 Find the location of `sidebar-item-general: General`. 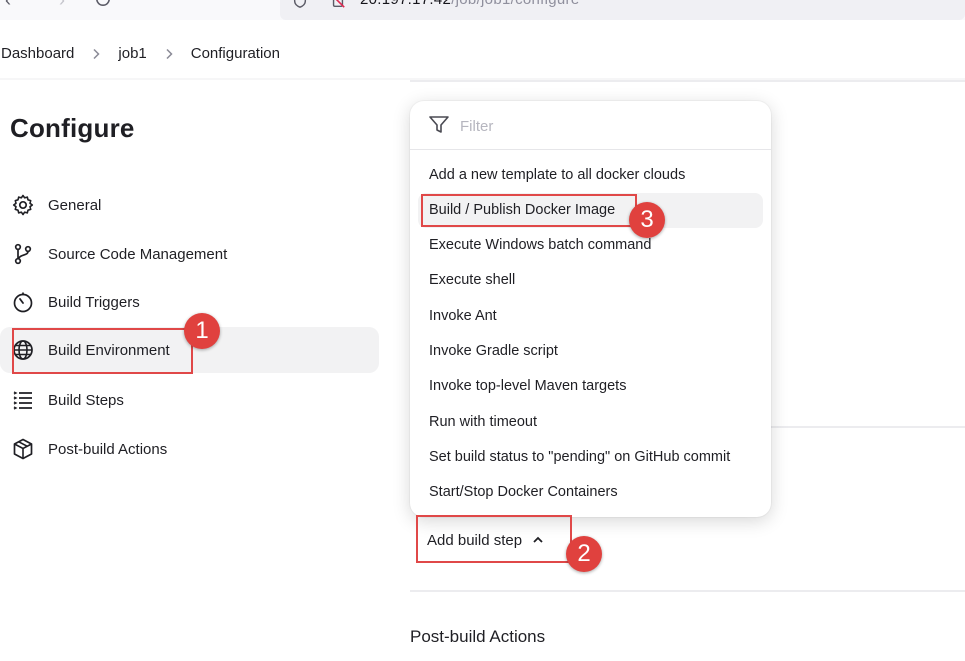

sidebar-item-general: General is located at coordinates (189, 205).